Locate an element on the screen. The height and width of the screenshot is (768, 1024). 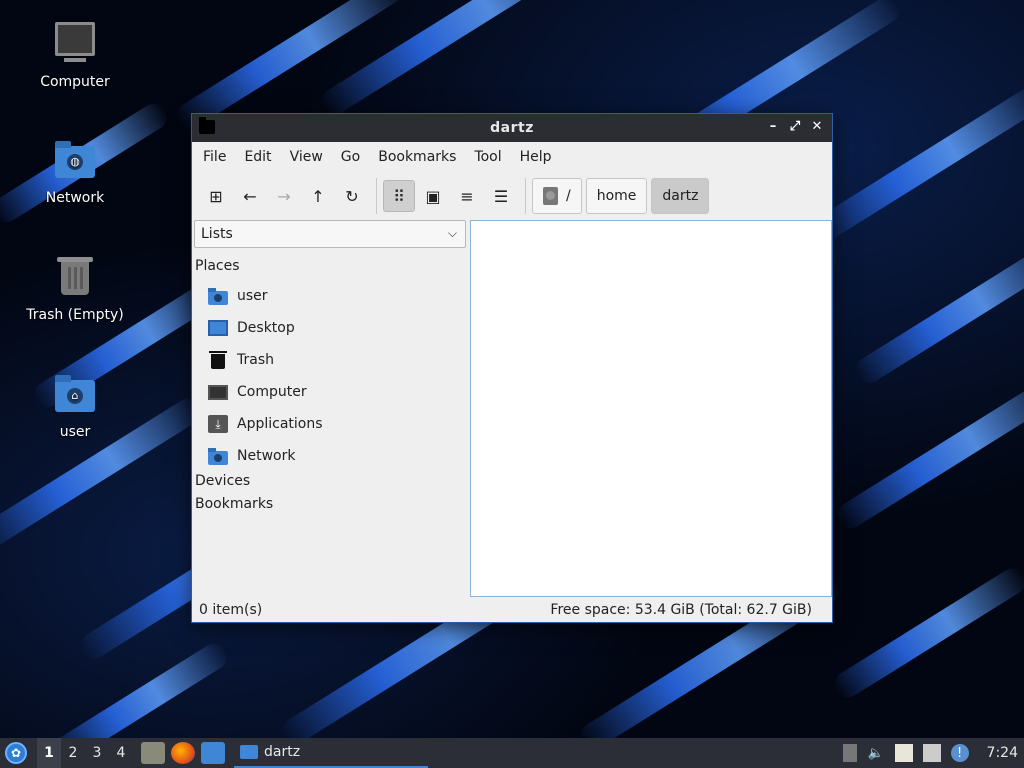
sidebar-item-label: Computer is located at coordinates (272, 392).